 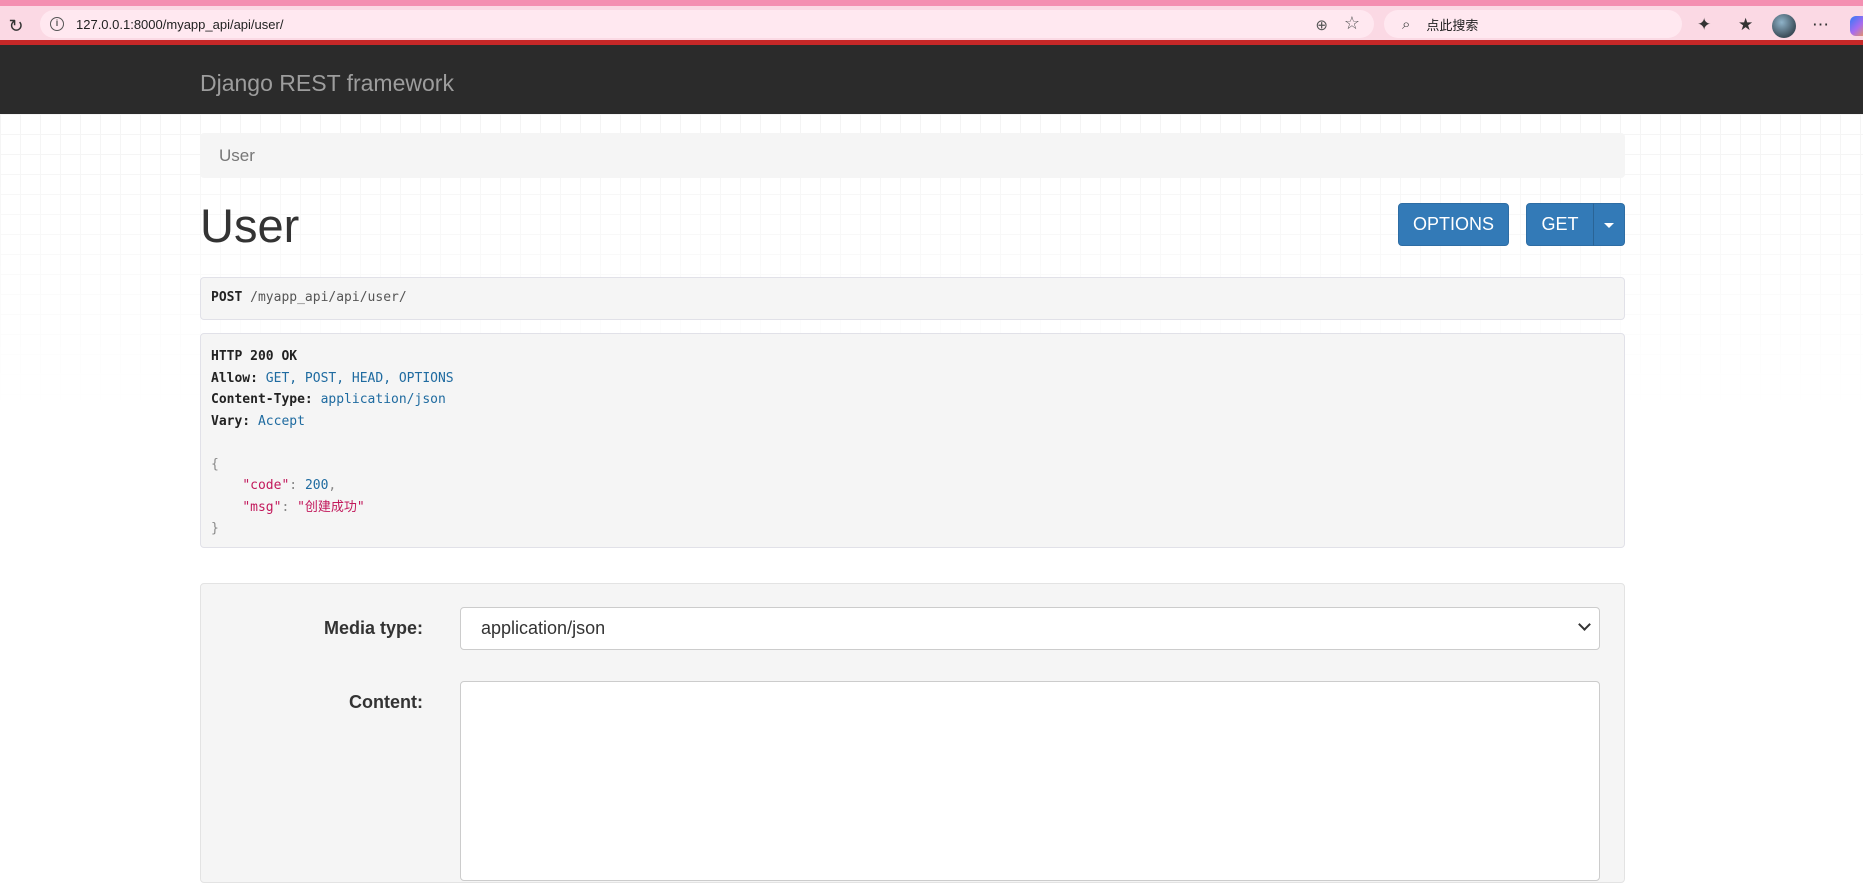 I want to click on json-key-msg: "msg", so click(x=262, y=507).